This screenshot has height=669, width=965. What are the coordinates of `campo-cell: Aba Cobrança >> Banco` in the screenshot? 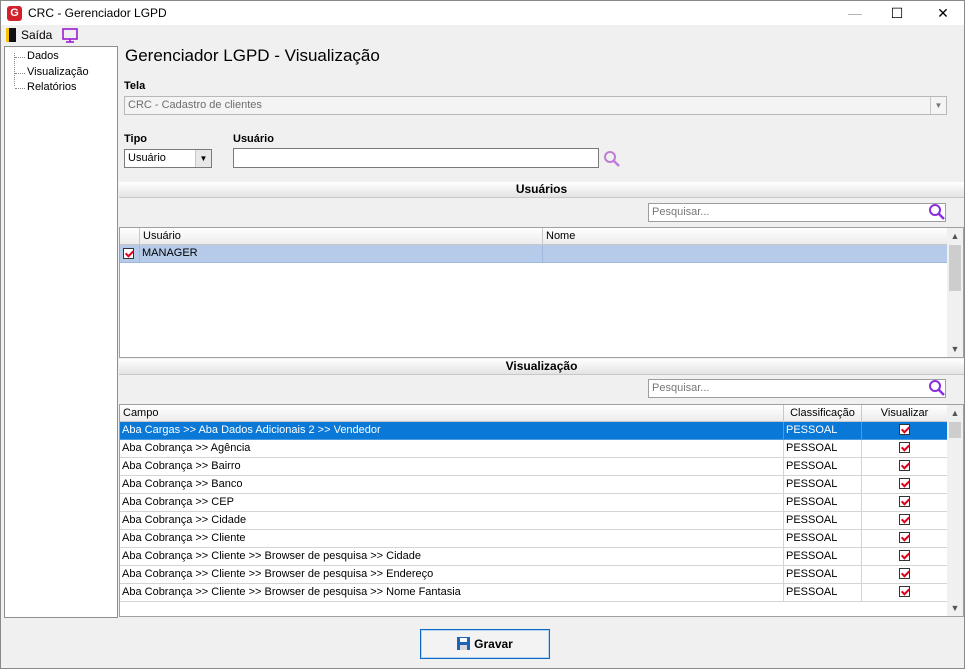 It's located at (452, 485).